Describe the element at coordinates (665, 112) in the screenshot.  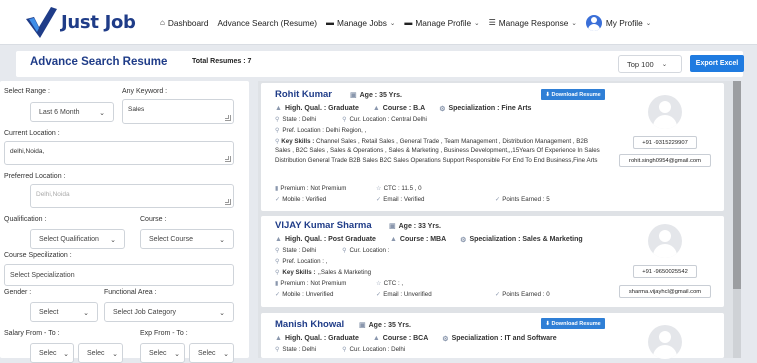
I see `candidate-photo` at that location.